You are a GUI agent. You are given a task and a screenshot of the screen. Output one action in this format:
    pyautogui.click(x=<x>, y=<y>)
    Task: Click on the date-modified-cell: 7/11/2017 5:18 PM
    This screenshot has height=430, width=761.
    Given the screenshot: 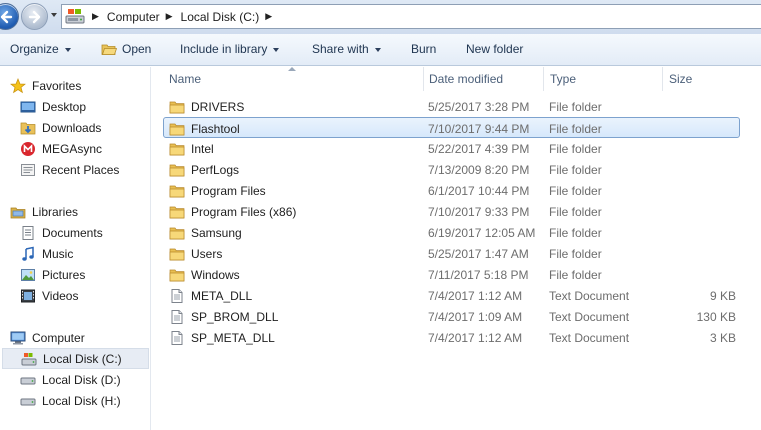 What is the action you would take?
    pyautogui.click(x=478, y=274)
    